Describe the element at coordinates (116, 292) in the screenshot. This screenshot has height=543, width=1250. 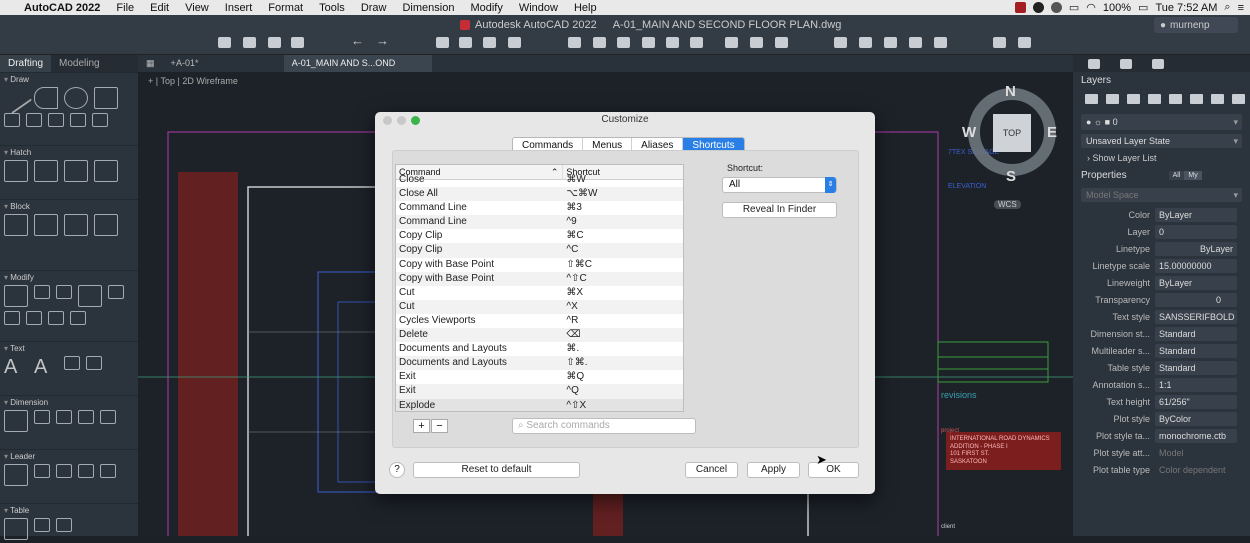
I see `array-icon` at that location.